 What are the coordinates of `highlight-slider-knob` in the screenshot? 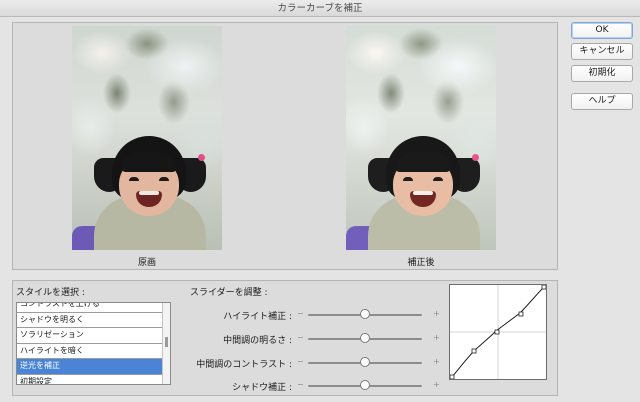 It's located at (365, 314).